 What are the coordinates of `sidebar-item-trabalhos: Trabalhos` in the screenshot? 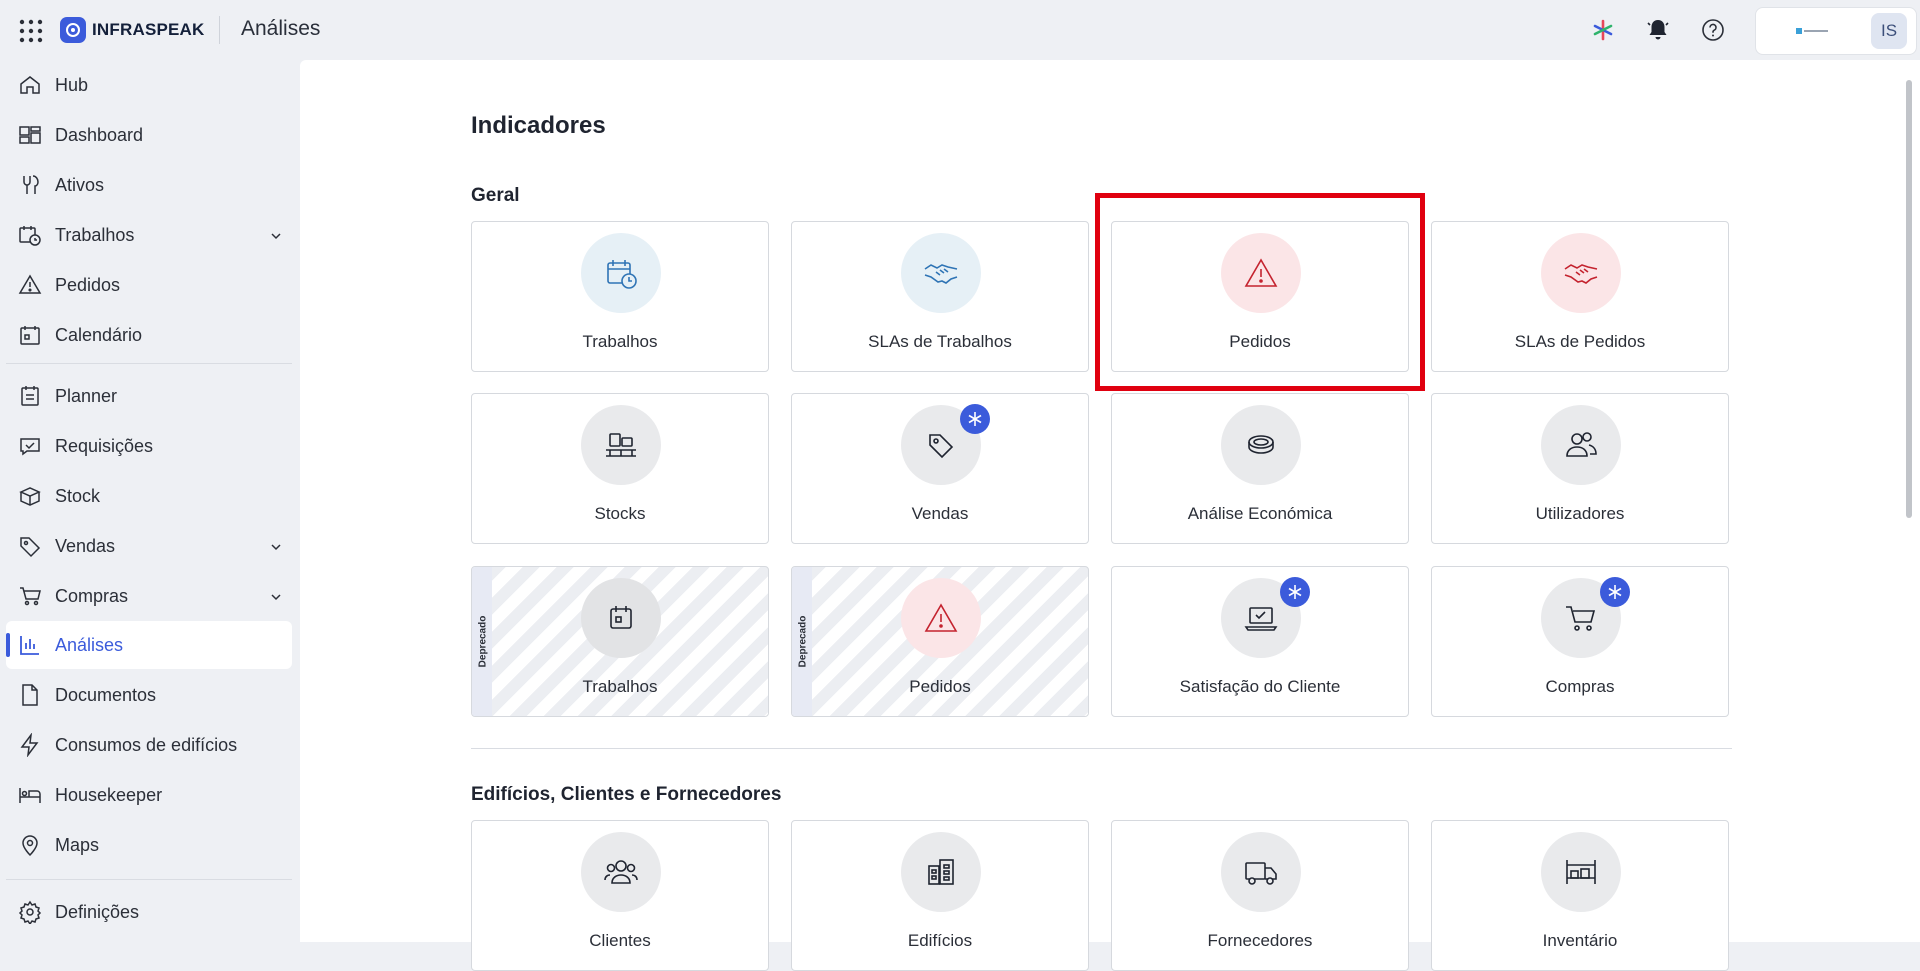 It's located at (149, 235).